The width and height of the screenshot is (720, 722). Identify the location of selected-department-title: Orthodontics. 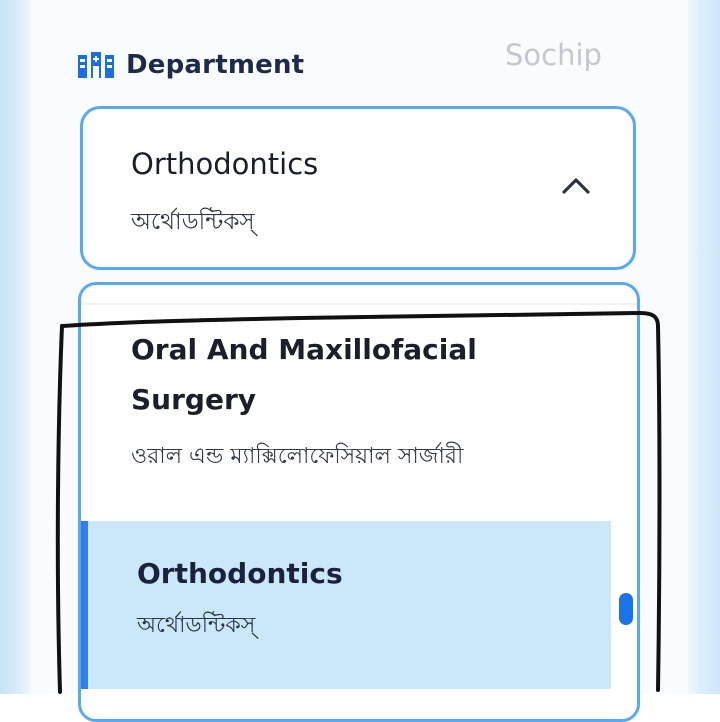
(225, 164).